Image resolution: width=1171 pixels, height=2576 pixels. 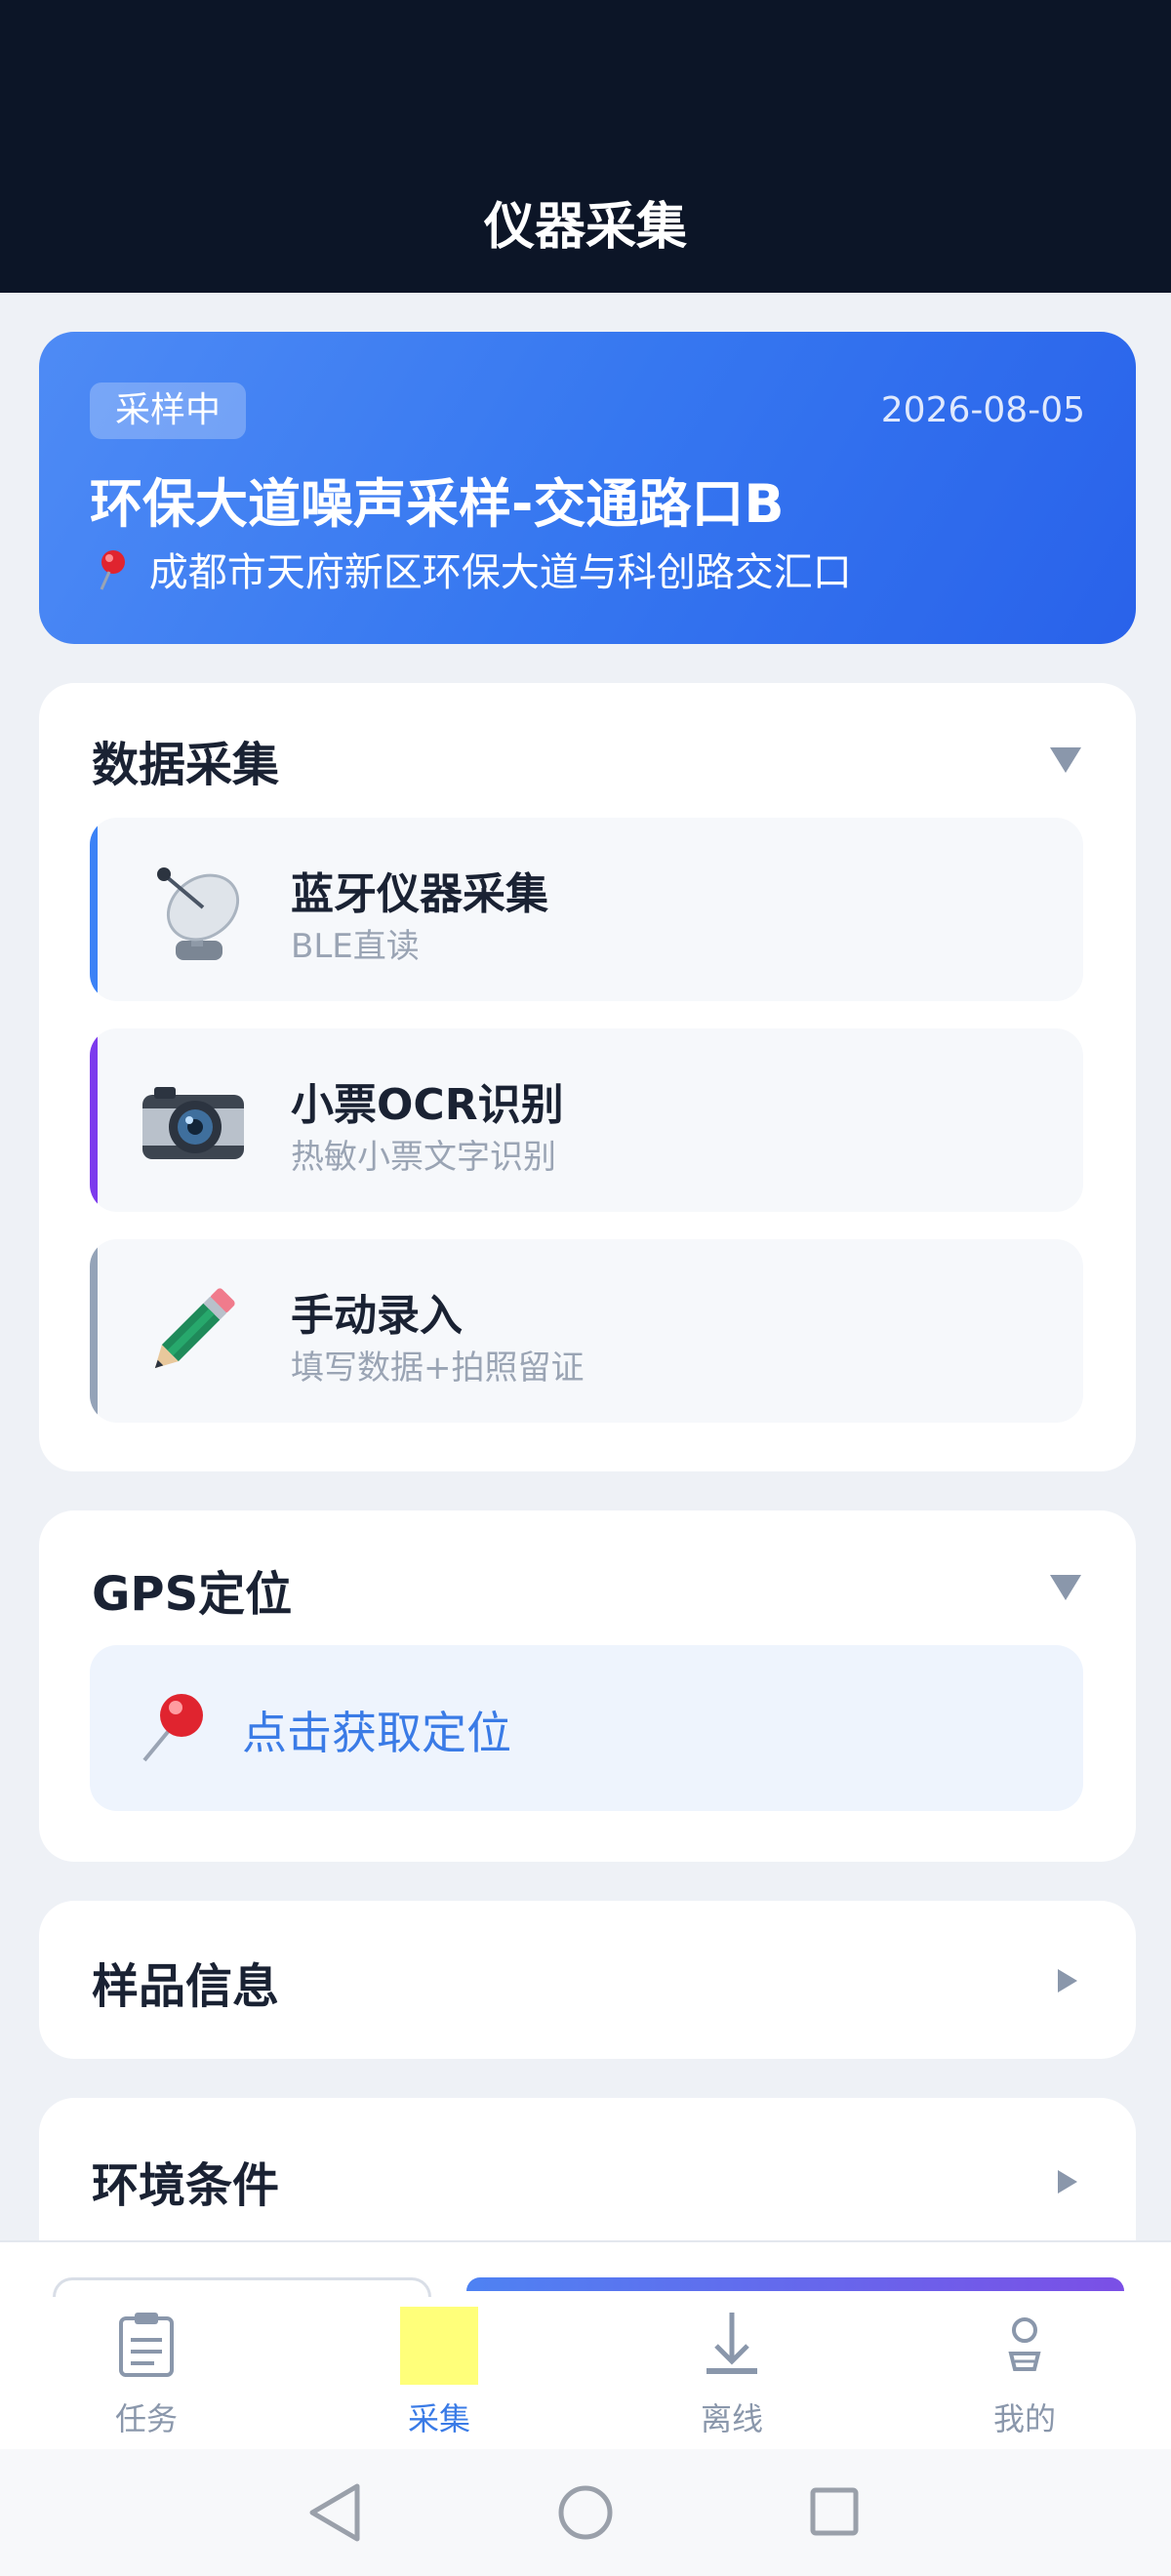 I want to click on task-address-row: 成都市天府新区环保大道与科创路交汇口, so click(x=471, y=572).